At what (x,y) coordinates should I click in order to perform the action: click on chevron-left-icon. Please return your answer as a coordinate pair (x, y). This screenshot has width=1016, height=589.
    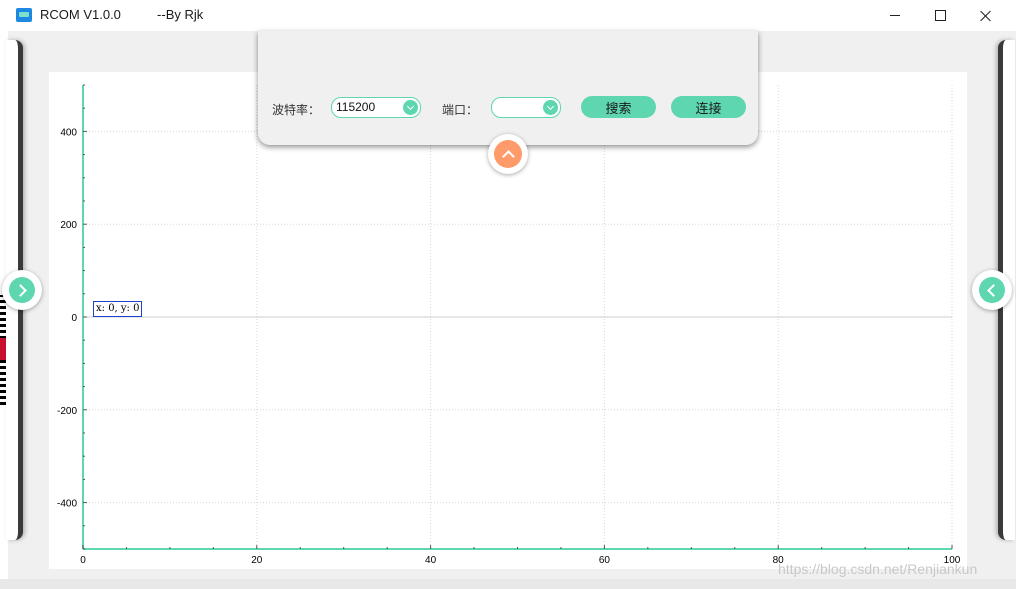
    Looking at the image, I should click on (993, 290).